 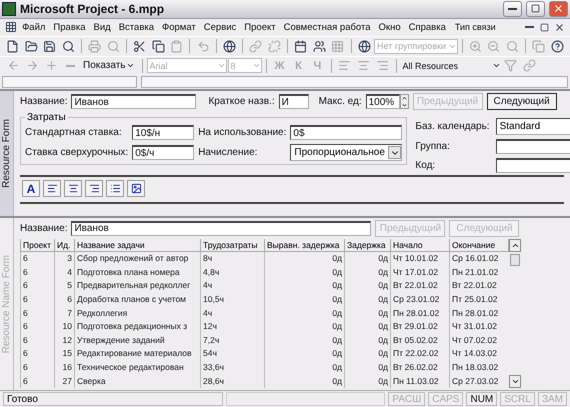 What do you see at coordinates (304, 245) in the screenshot?
I see `column-header: Выравн. задержка` at bounding box center [304, 245].